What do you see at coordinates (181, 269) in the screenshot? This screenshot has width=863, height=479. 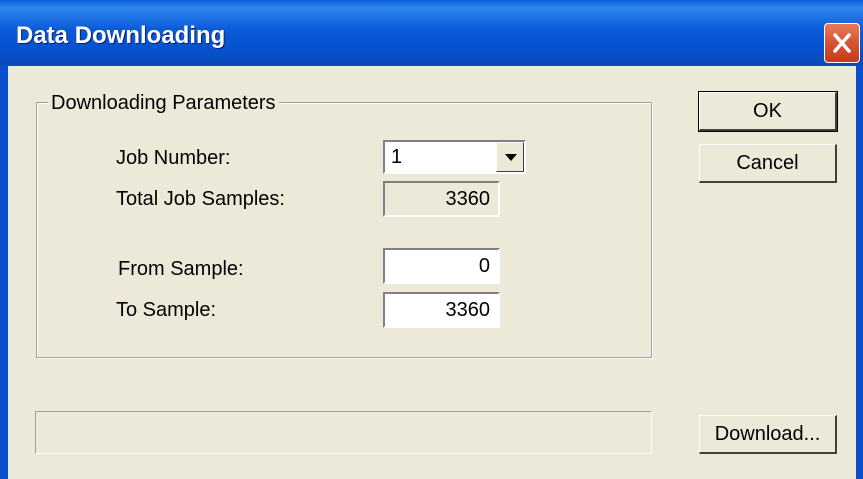 I see `from-sample-label: From Sample:` at bounding box center [181, 269].